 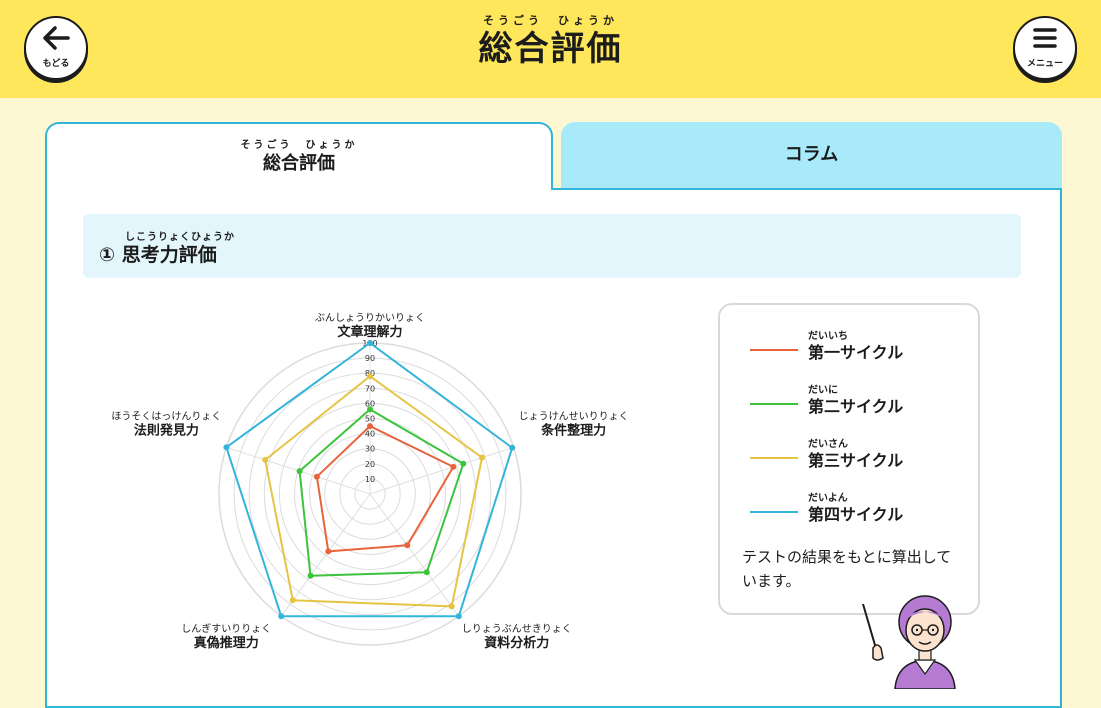 What do you see at coordinates (856, 460) in the screenshot?
I see `legend-label: 第三サイクル` at bounding box center [856, 460].